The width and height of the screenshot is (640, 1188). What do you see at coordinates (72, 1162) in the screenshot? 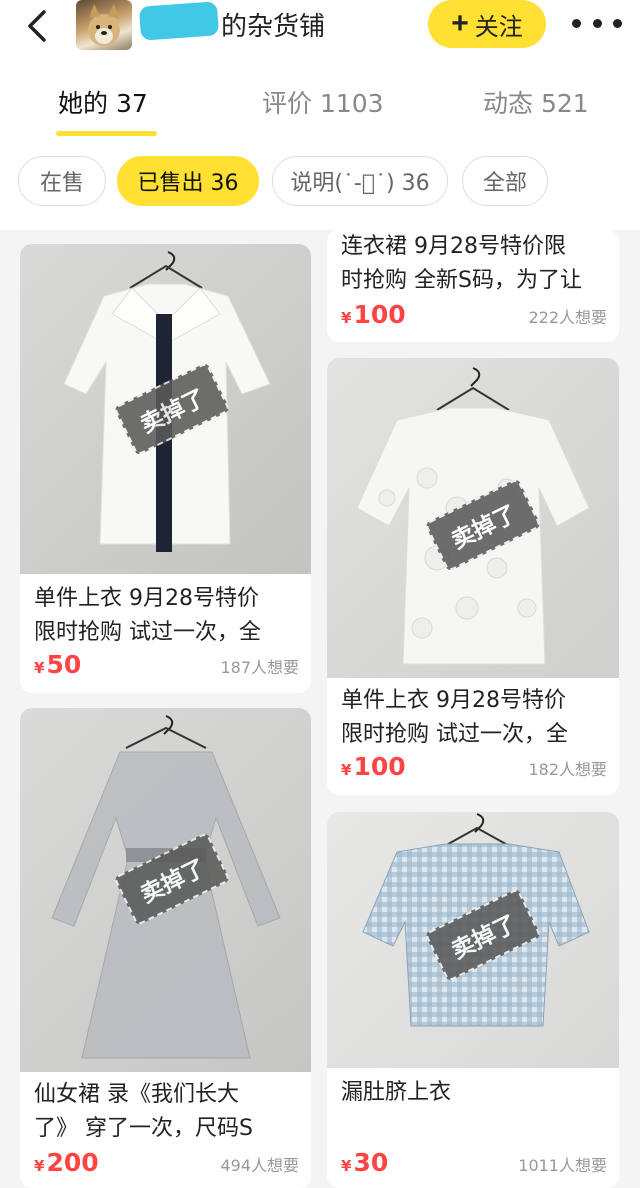
I see `price-value: 200` at bounding box center [72, 1162].